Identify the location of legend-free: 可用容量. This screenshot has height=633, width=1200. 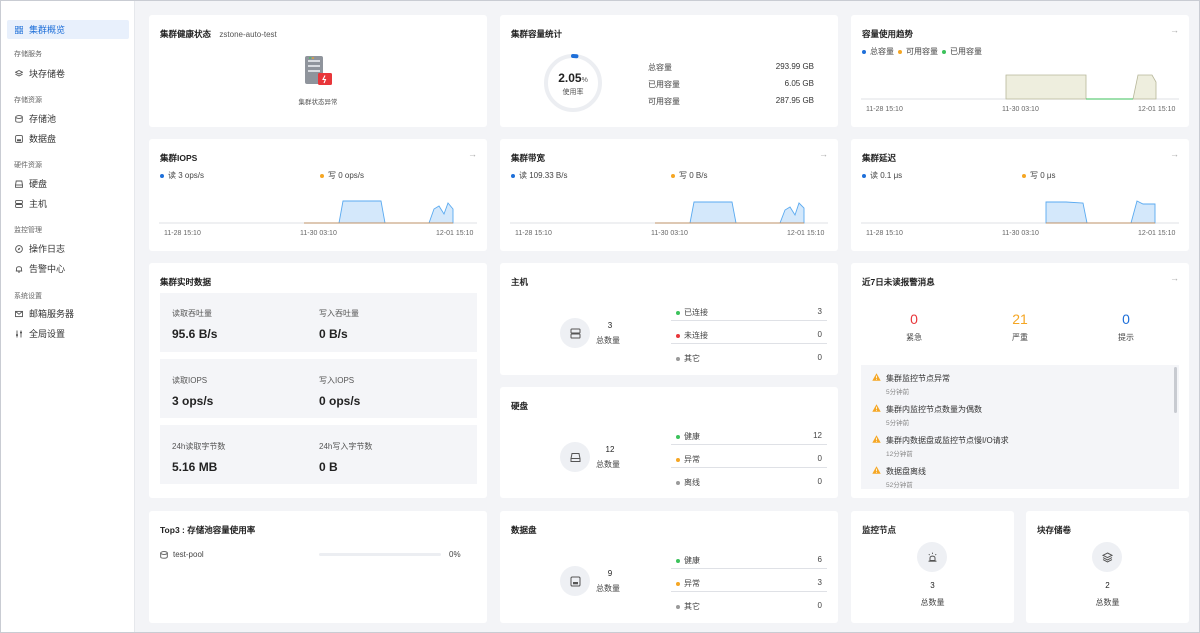
(922, 51).